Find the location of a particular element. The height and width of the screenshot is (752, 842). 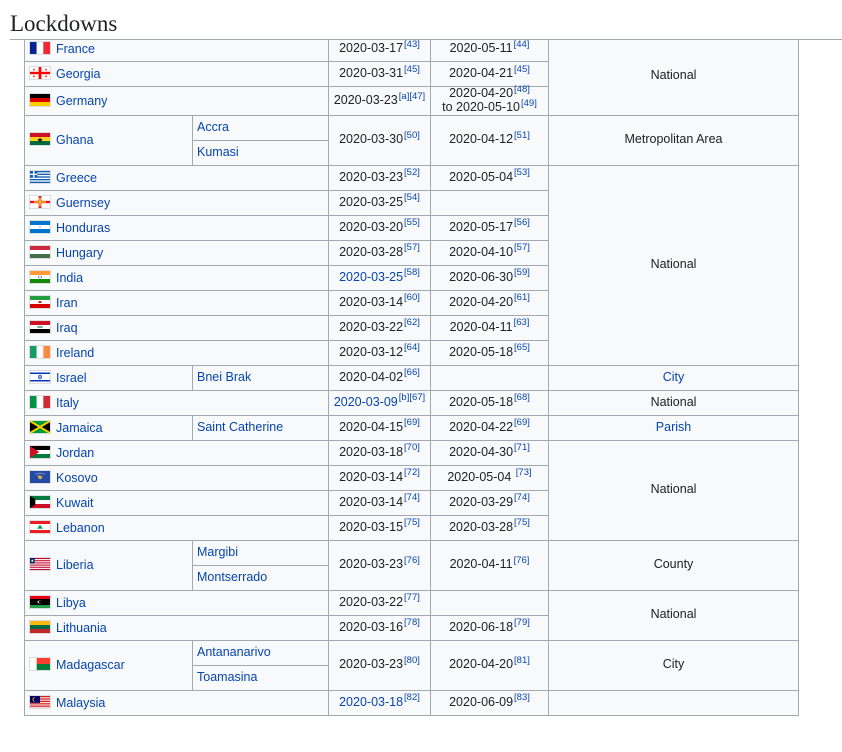

reference-link: [68] is located at coordinates (522, 397).